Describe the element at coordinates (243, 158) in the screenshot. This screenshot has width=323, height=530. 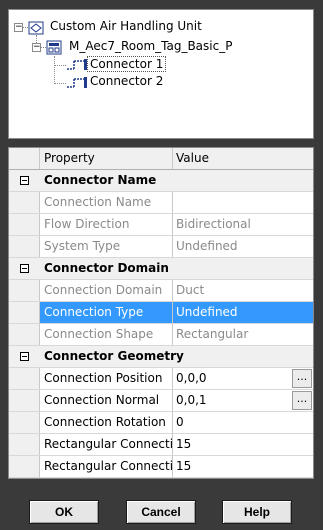
I see `value-column-header: Value` at that location.